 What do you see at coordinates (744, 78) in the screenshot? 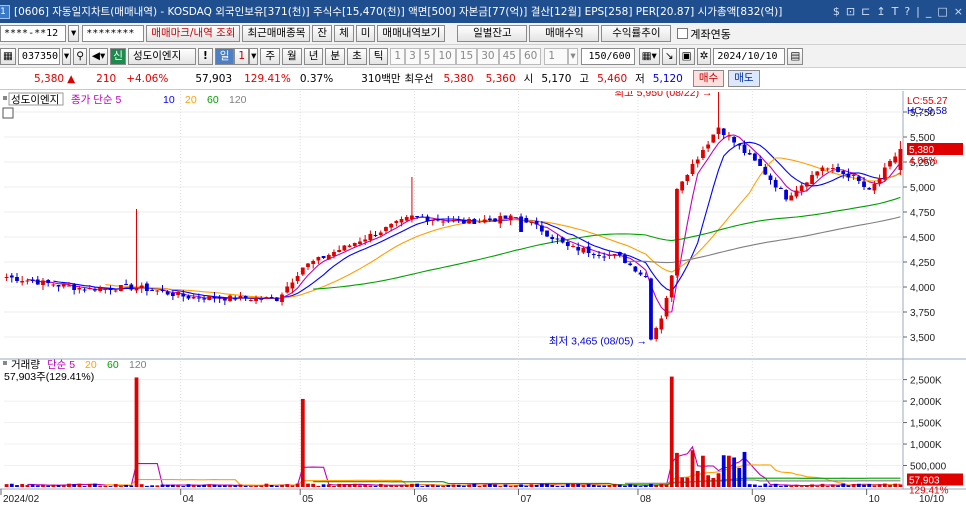
I see `sell-button: 매도` at bounding box center [744, 78].